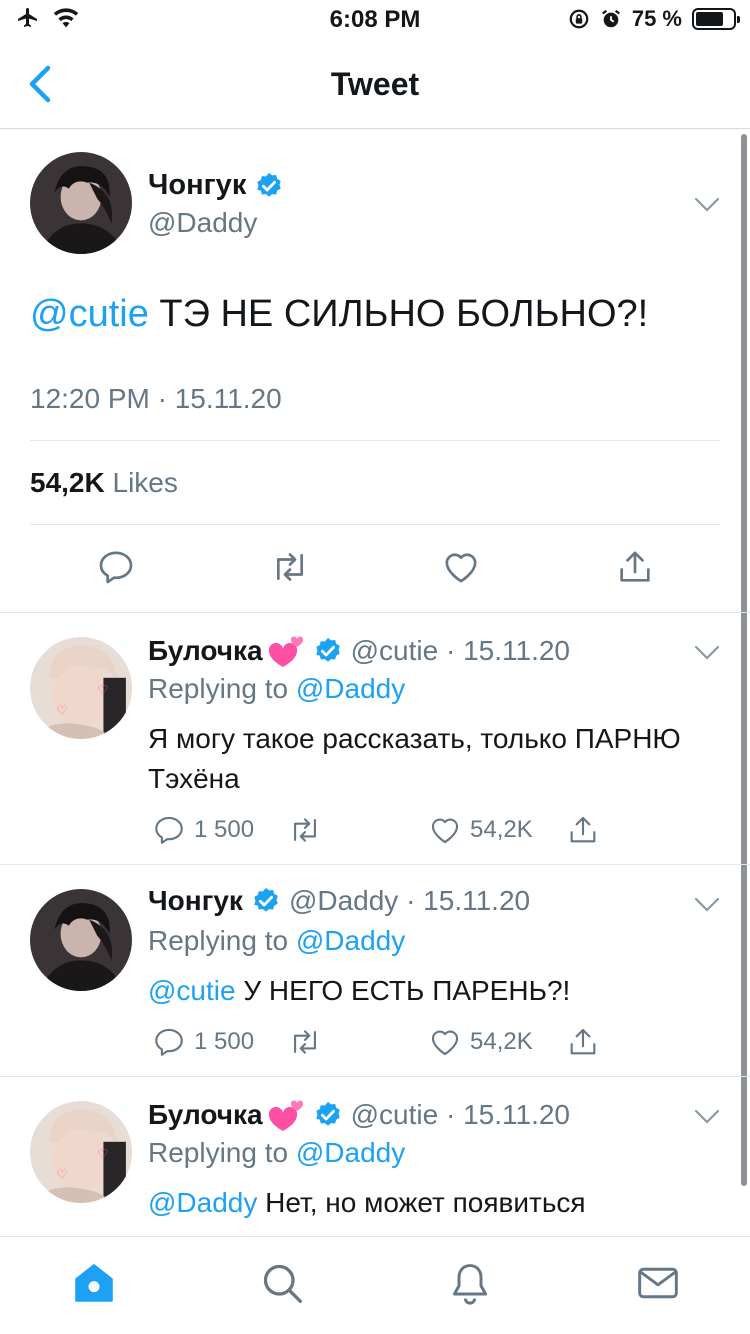 The image size is (750, 1334). I want to click on notifications-icon, so click(470, 1284).